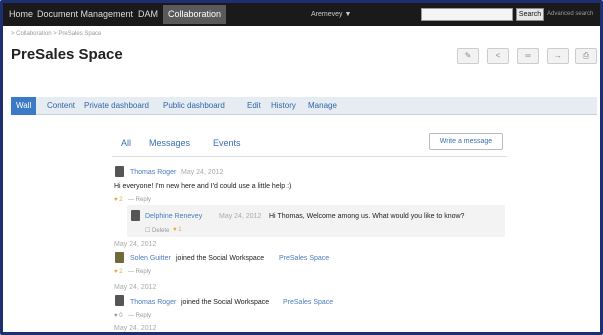 Image resolution: width=603 pixels, height=335 pixels. I want to click on event-author: Thomas Roger, so click(153, 302).